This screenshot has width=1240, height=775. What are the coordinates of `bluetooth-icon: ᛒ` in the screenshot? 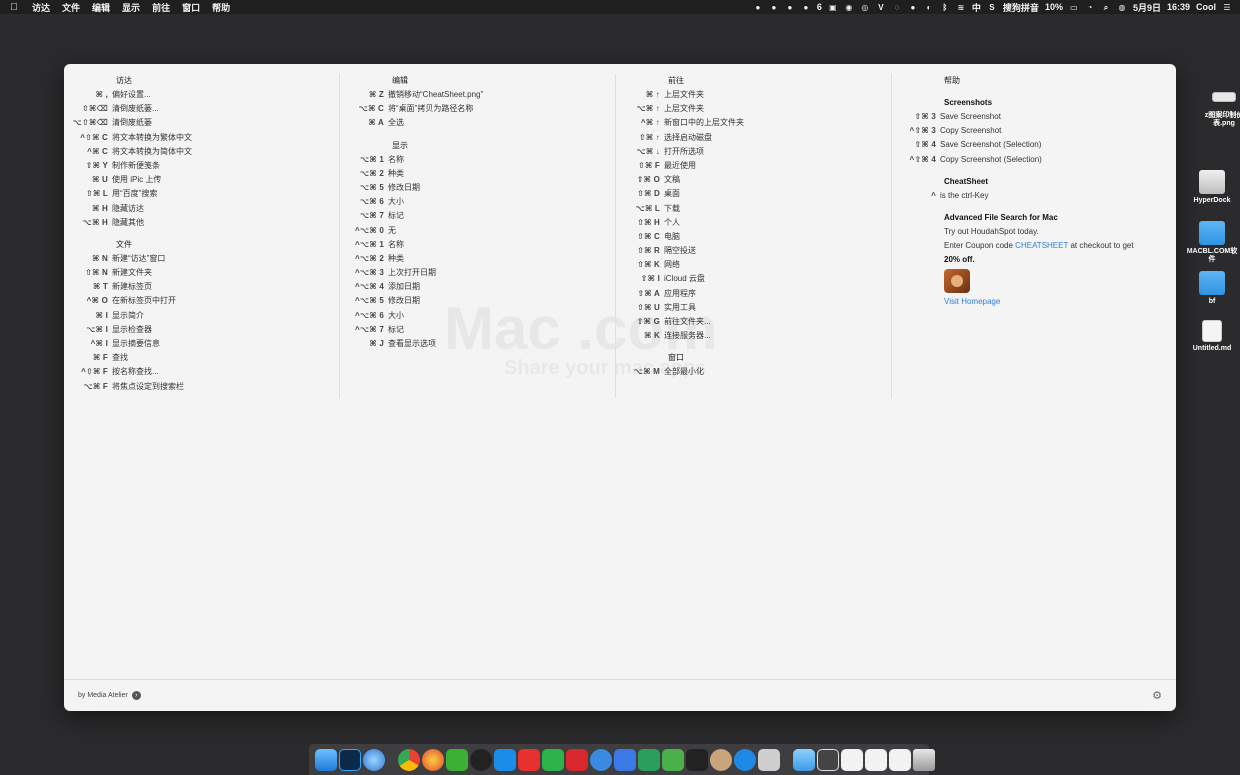 It's located at (945, 7).